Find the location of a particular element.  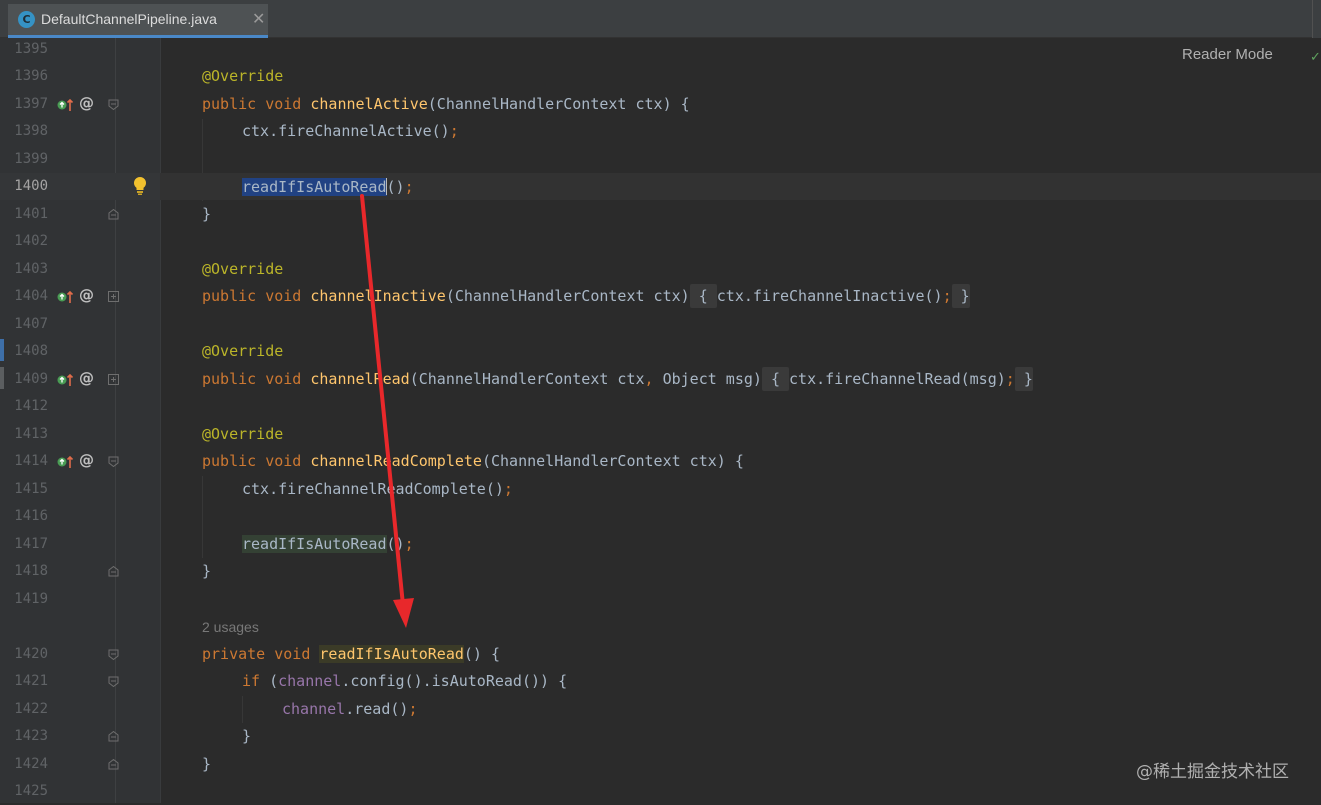

code-text: if (channel.config().isAutoRead()) { is located at coordinates (405, 681).